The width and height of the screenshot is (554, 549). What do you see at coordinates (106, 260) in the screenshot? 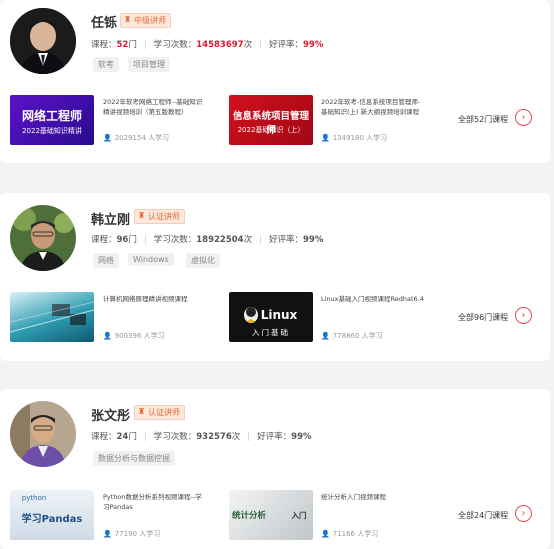
I see `tag: 网络` at bounding box center [106, 260].